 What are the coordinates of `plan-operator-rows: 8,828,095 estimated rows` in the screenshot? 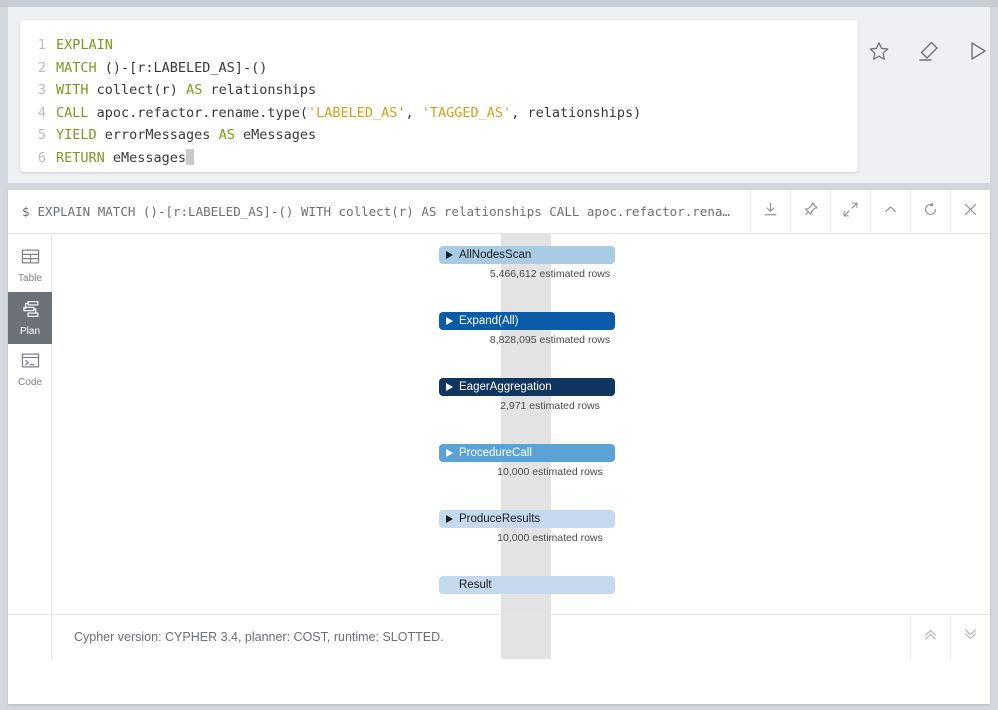 It's located at (550, 340).